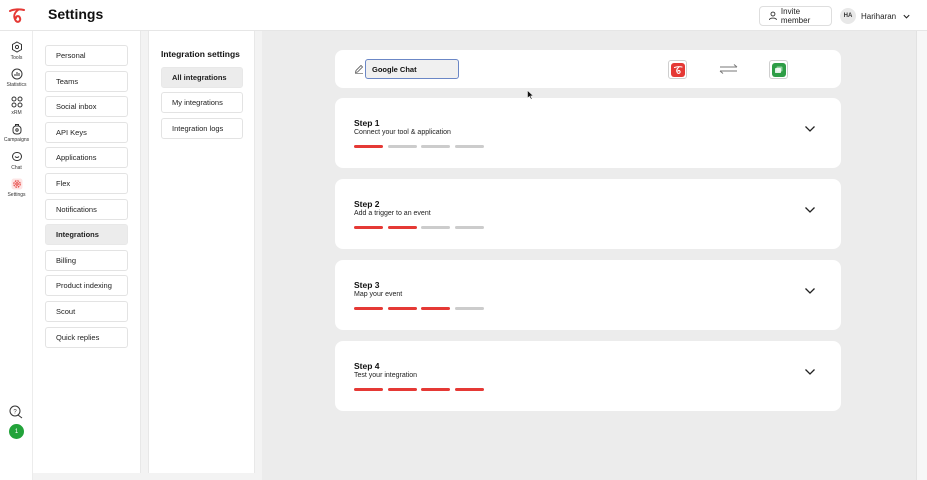  Describe the element at coordinates (86, 209) in the screenshot. I see `settings-item-notifications: Notifications` at that location.